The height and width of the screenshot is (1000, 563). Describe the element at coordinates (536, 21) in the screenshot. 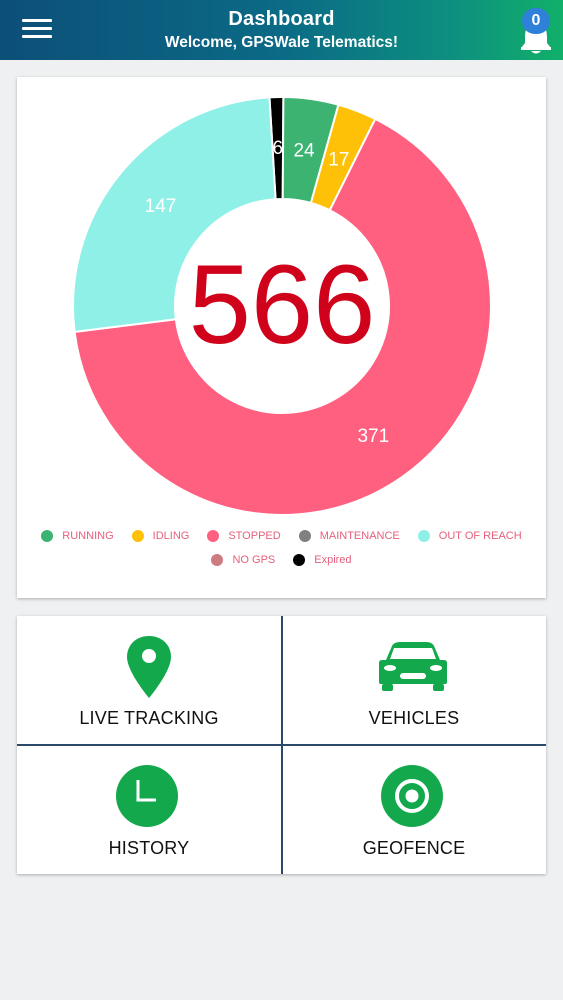

I see `notification-count-badge: 0` at that location.